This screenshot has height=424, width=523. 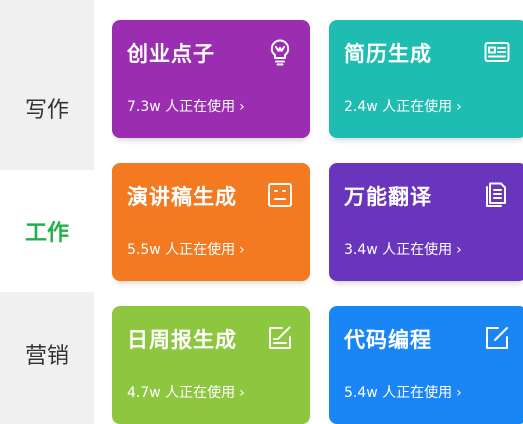 I want to click on card-usage-text: 4.7w 人正在使用, so click(x=181, y=393).